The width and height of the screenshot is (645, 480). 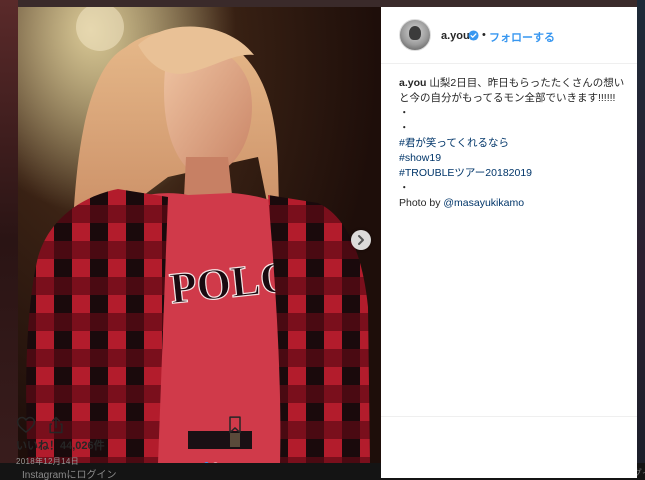 I want to click on like-count: いいね！44,026件, so click(x=60, y=445).